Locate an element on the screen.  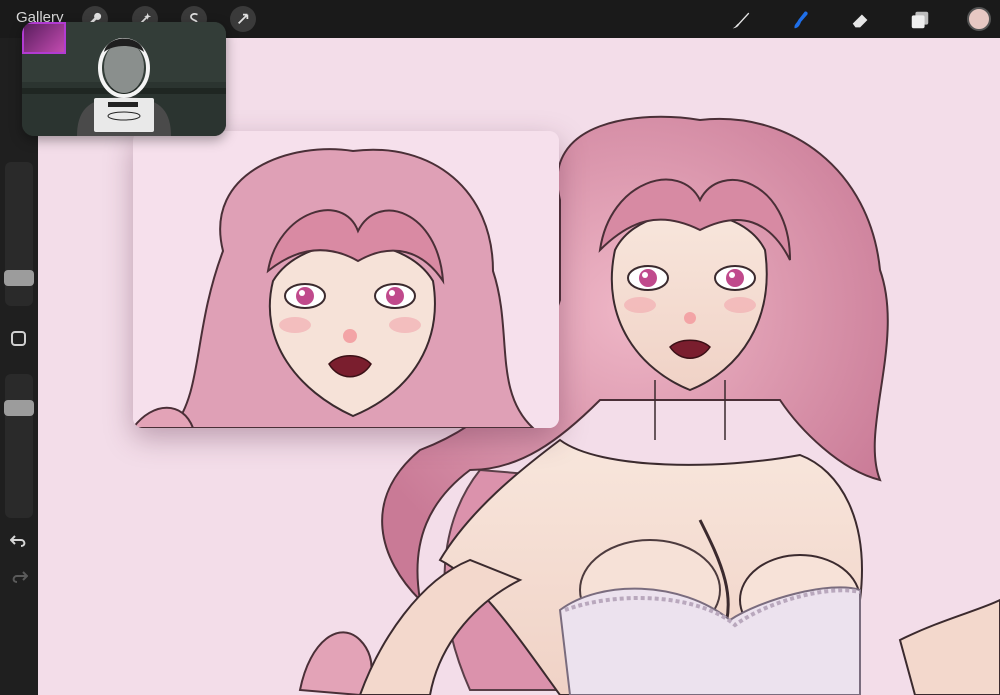
arrow-cursor-icon is located at coordinates (243, 19).